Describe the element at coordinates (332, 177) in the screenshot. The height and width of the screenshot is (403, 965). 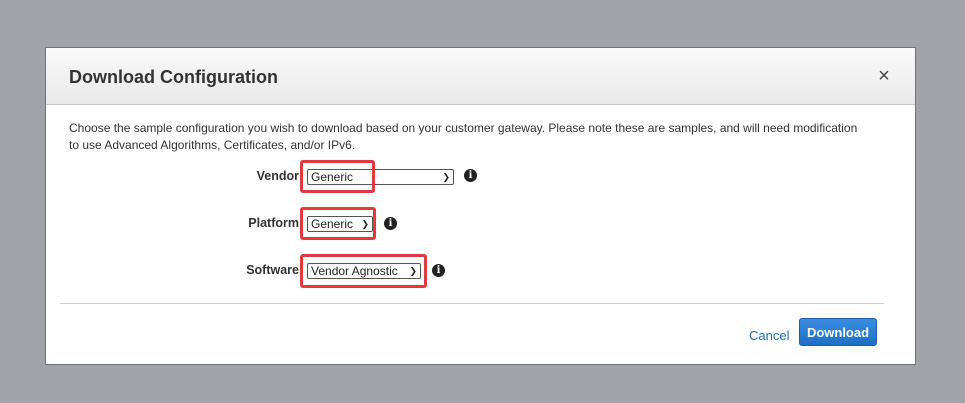
I see `vendor-select-value: Generic` at that location.